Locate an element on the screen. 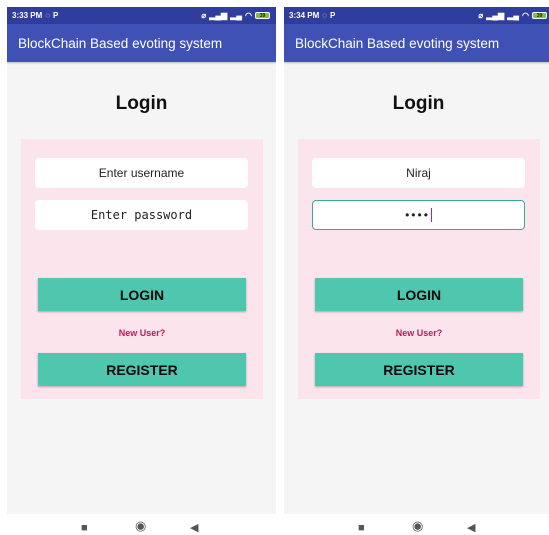  text-caret is located at coordinates (431, 215).